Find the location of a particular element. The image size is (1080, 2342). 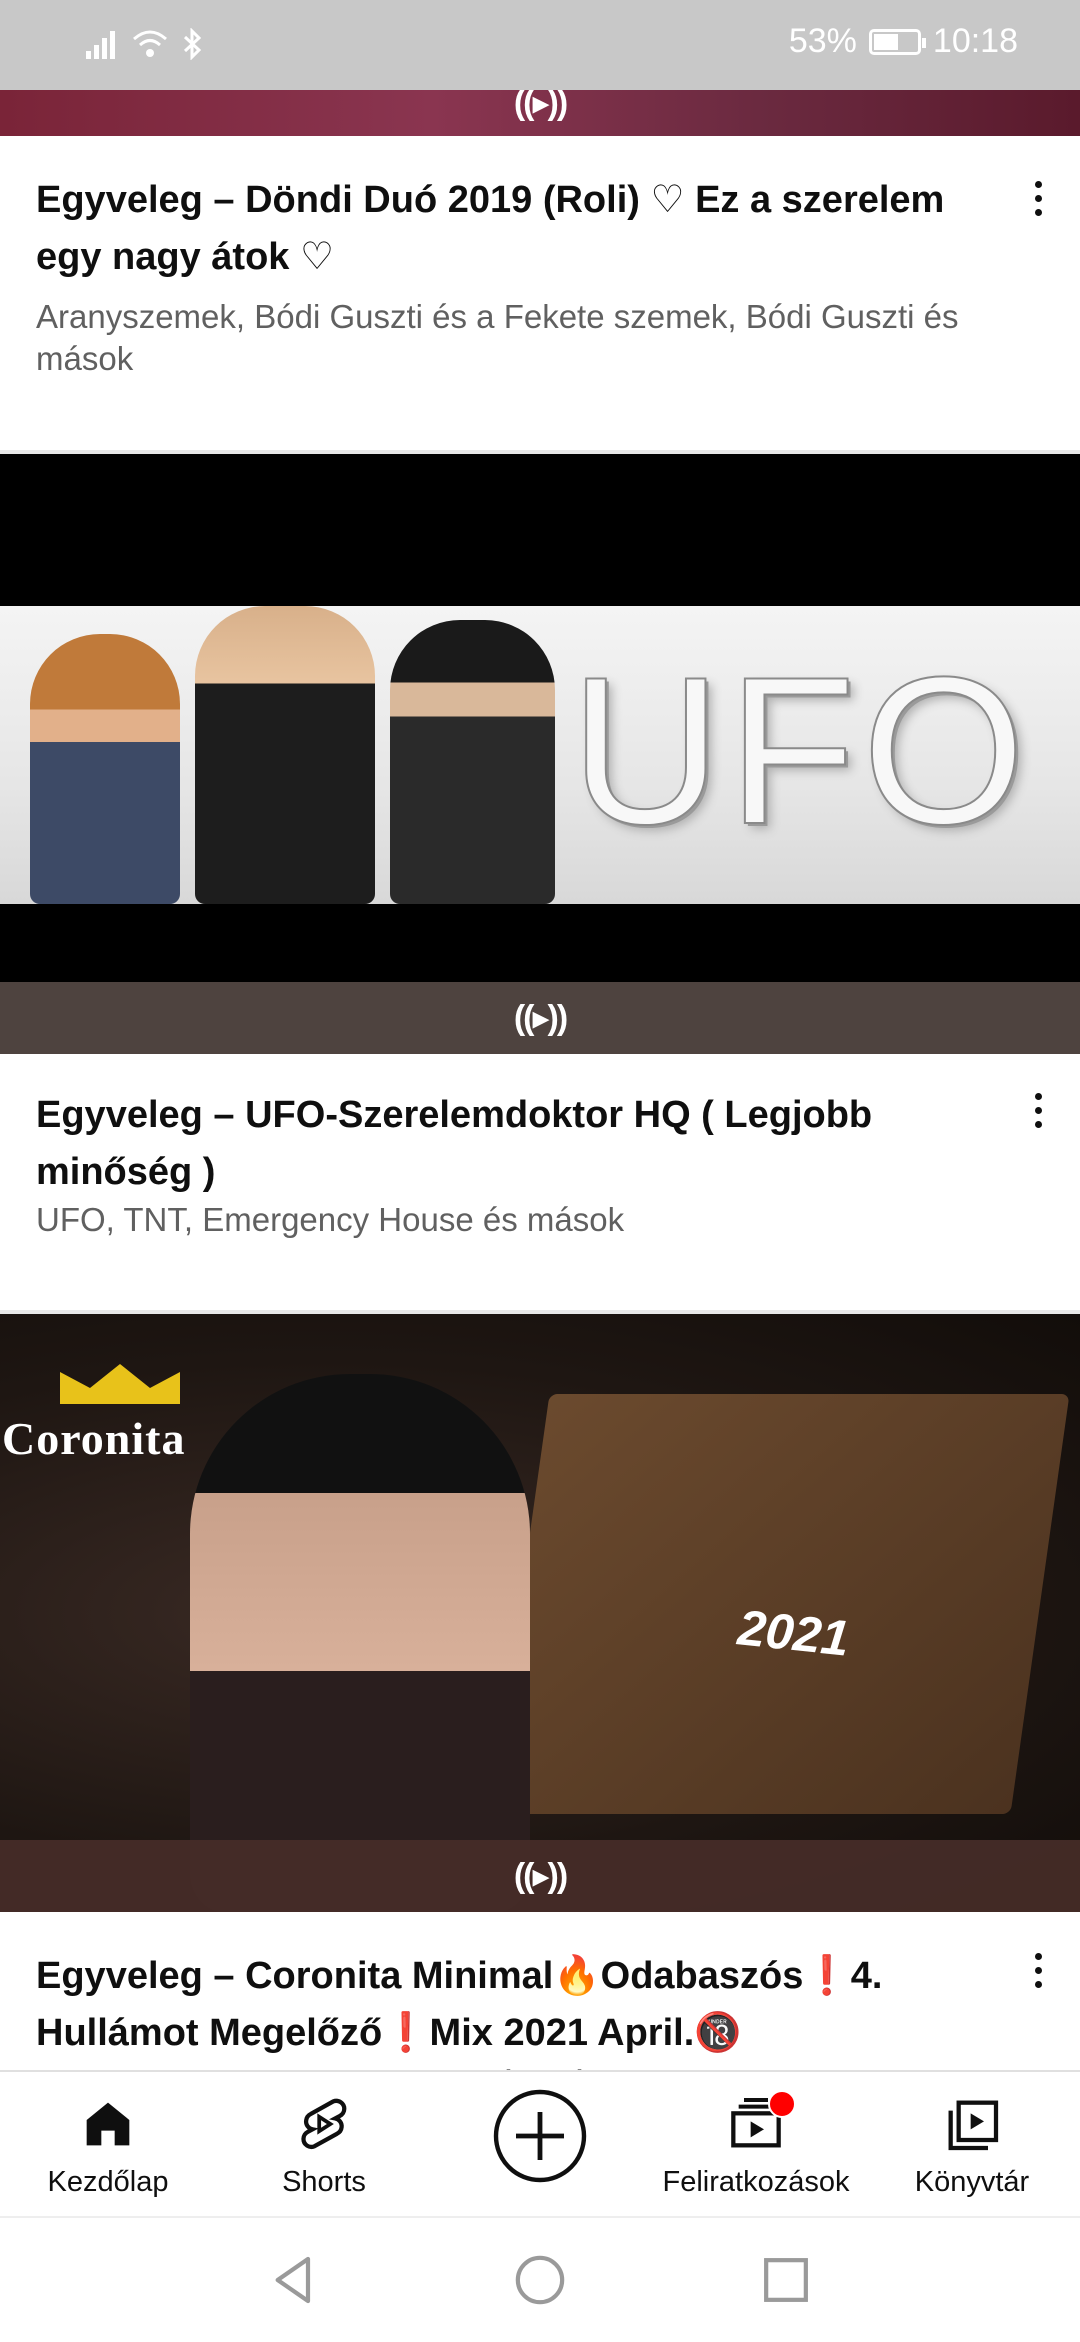

crown-icon is located at coordinates (120, 1384).